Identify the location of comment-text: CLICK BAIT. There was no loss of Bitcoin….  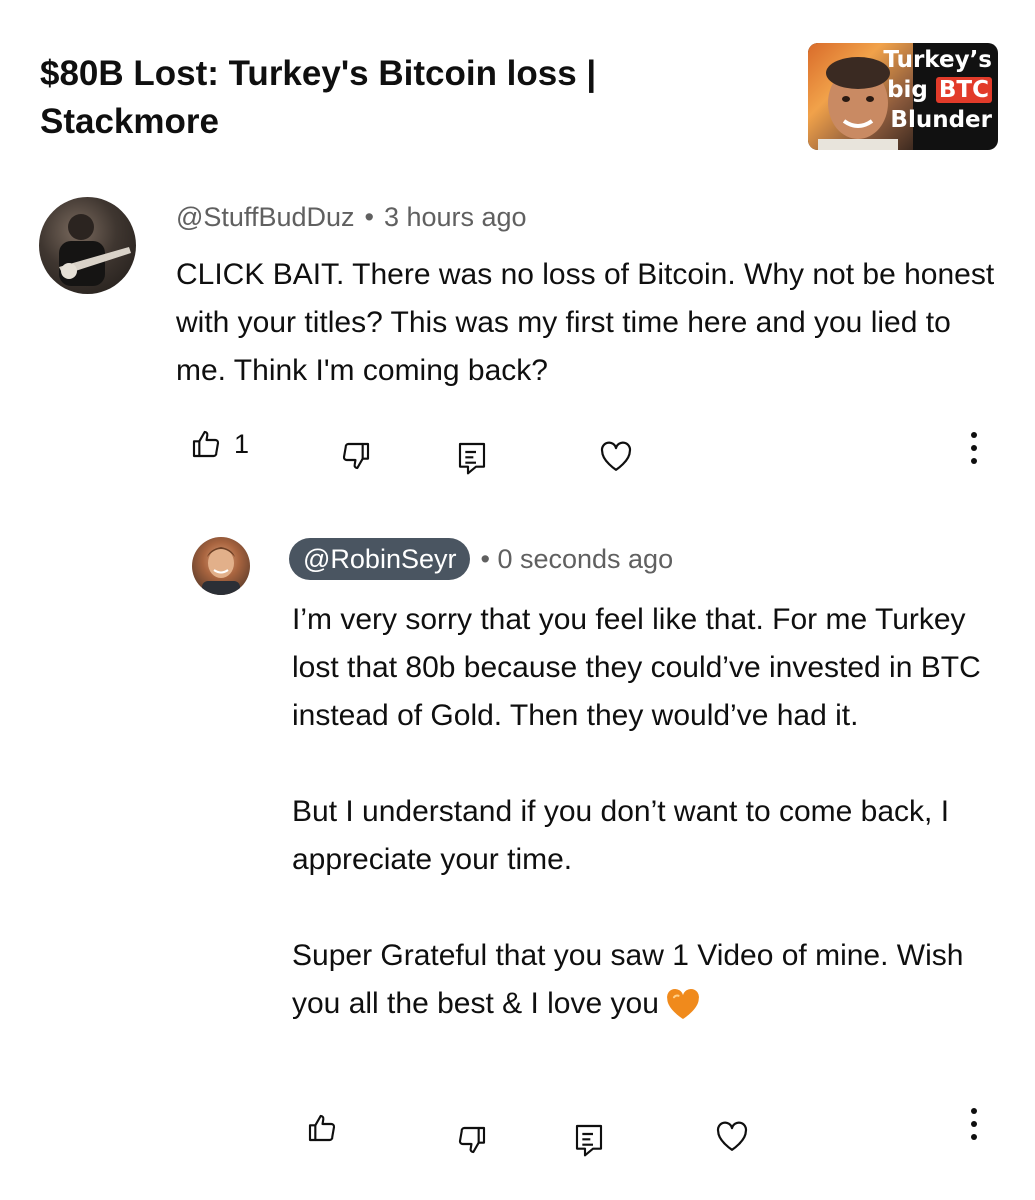
(585, 322).